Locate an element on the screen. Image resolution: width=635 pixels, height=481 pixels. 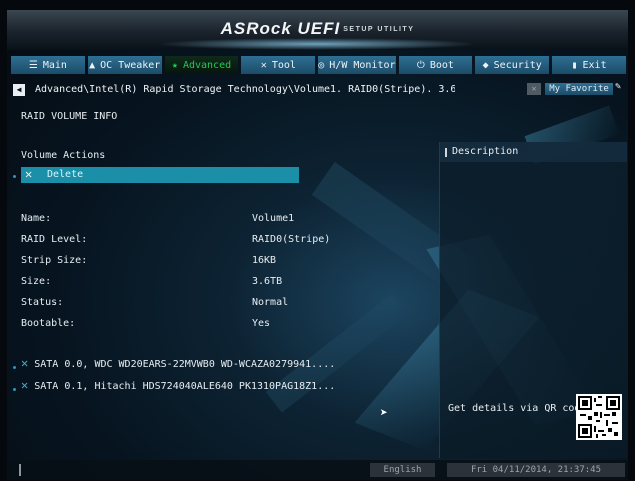
delete-label: Delete is located at coordinates (65, 174).